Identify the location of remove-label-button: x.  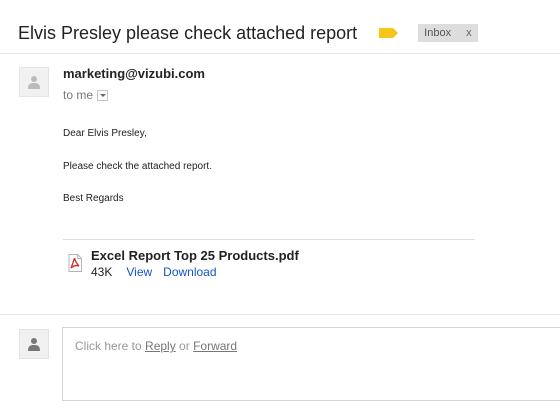
(469, 33).